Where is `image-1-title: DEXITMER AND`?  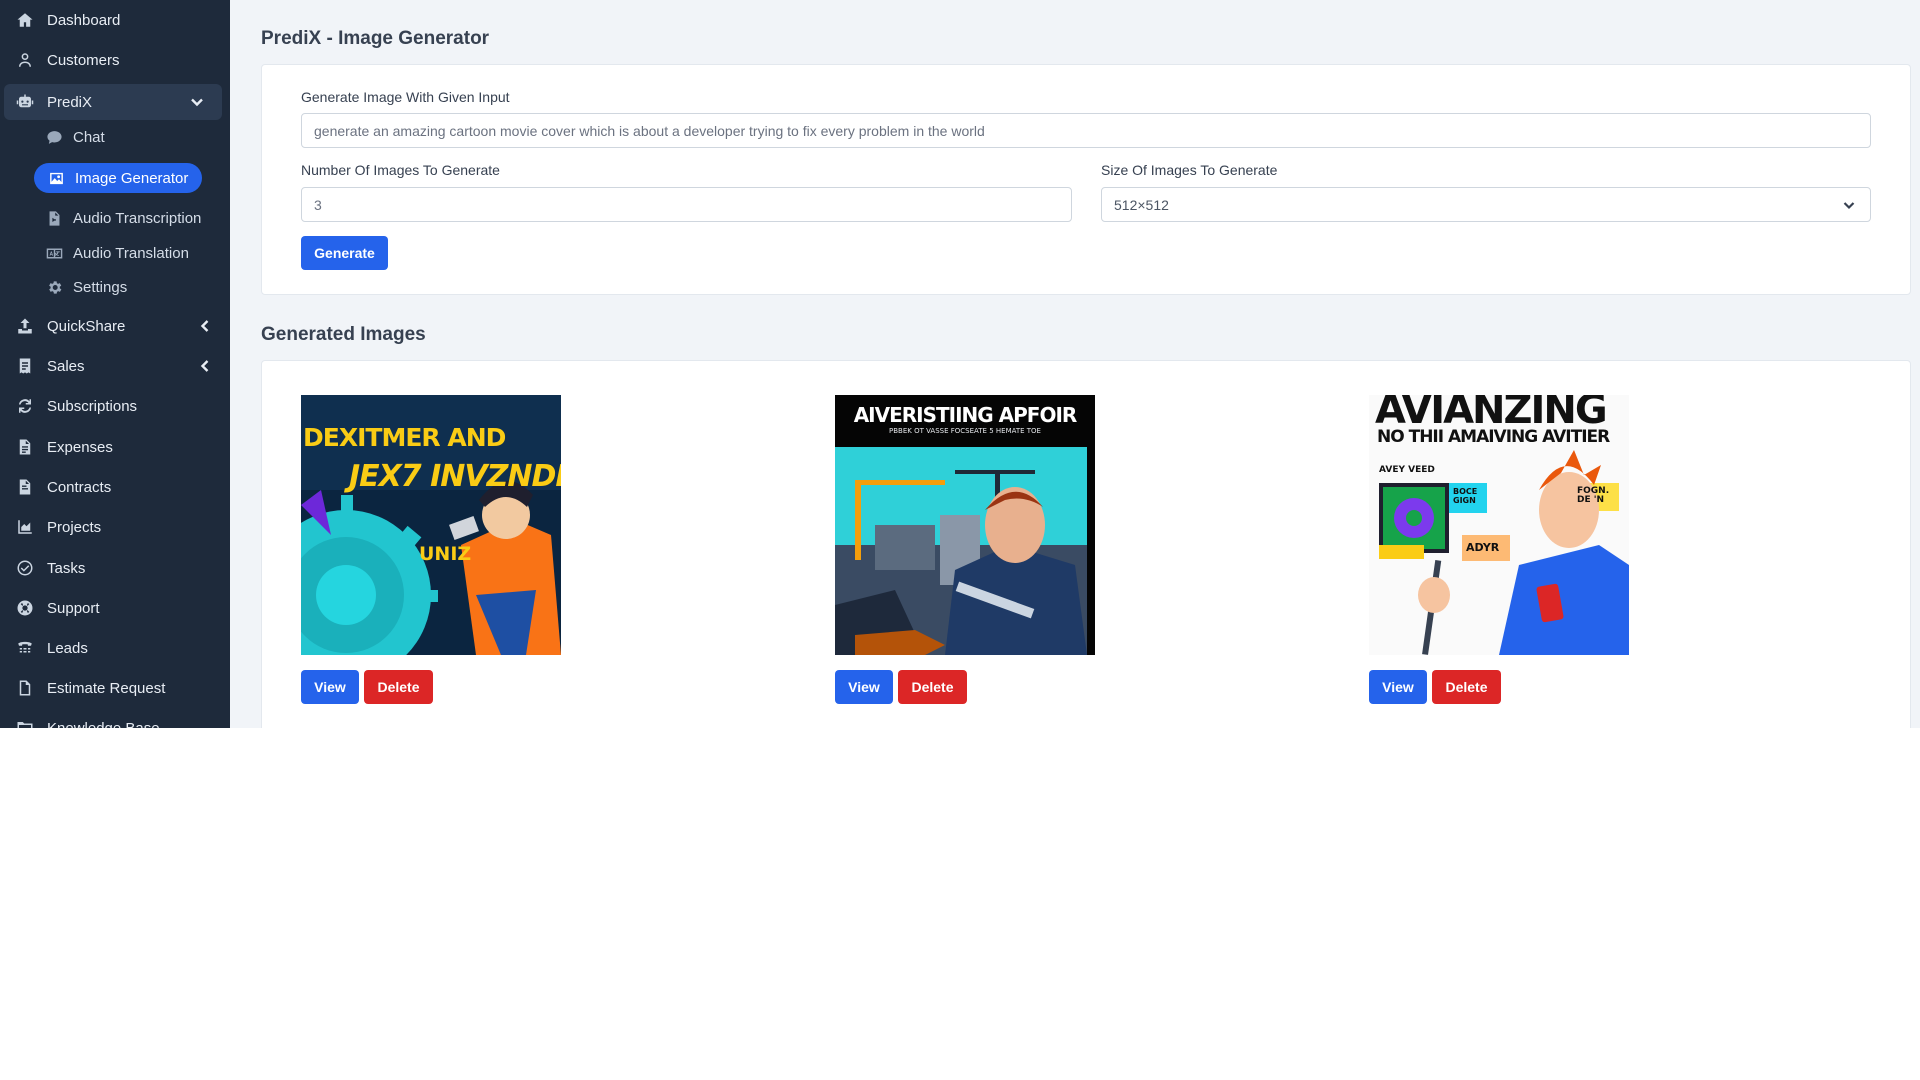 image-1-title: DEXITMER AND is located at coordinates (404, 437).